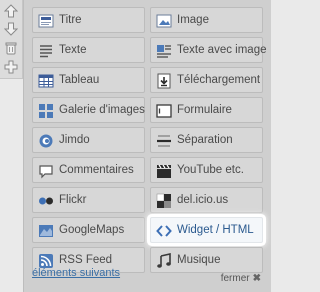 The height and width of the screenshot is (292, 320). What do you see at coordinates (11, 67) in the screenshot?
I see `move-icon` at bounding box center [11, 67].